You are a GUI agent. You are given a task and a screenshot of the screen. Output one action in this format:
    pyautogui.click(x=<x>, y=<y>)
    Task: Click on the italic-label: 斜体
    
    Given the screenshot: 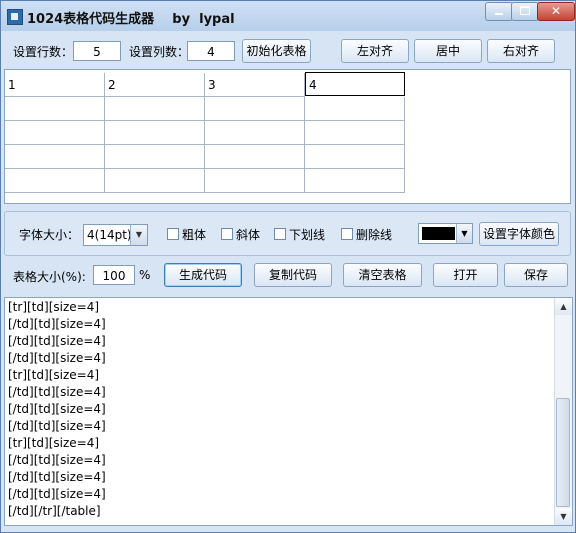 What is the action you would take?
    pyautogui.click(x=248, y=235)
    